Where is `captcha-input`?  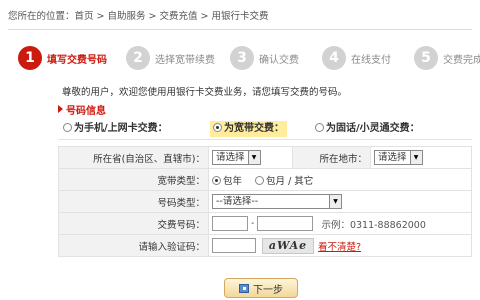 captcha-input is located at coordinates (234, 245).